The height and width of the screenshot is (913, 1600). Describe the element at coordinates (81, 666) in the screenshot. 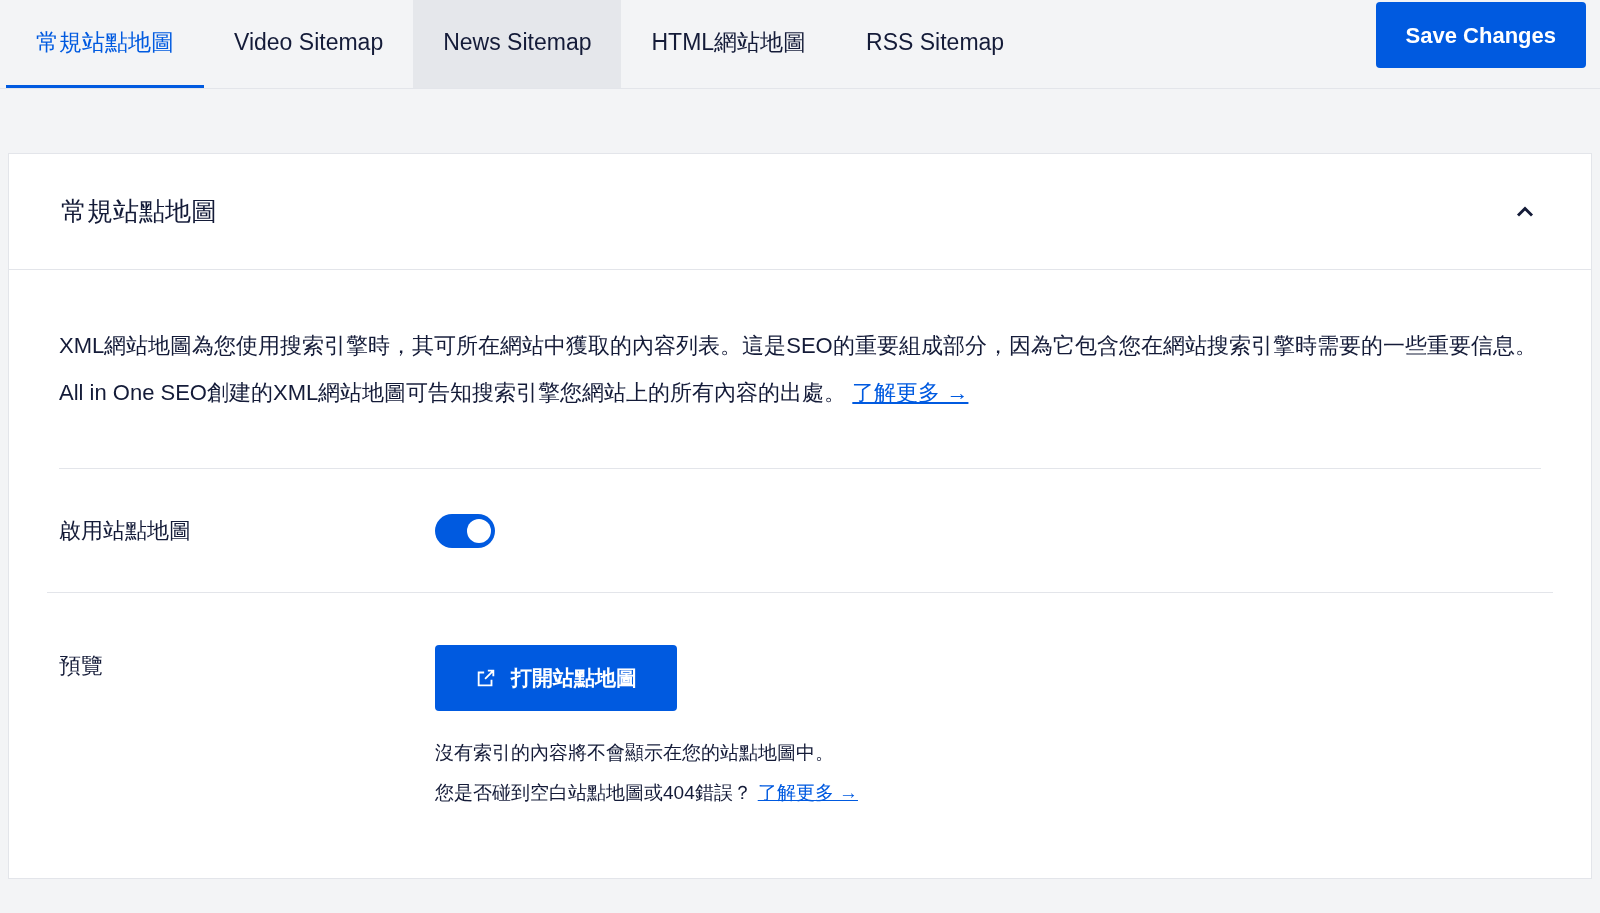

I see `preview-label: 預覽` at that location.